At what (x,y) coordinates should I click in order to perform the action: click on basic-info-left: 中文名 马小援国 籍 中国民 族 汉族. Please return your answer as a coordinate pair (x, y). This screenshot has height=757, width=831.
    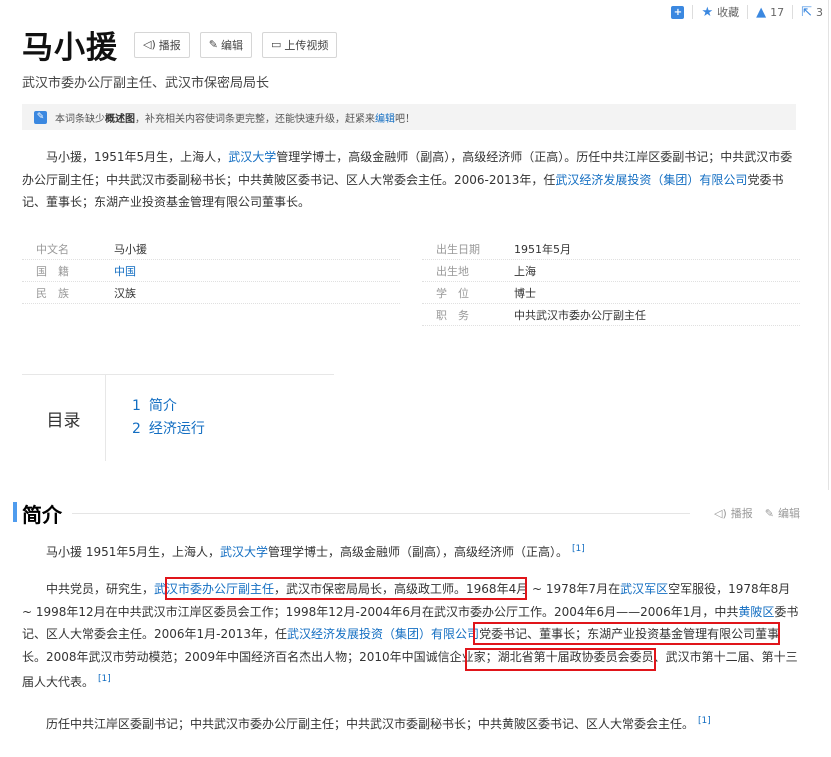
    Looking at the image, I should click on (211, 271).